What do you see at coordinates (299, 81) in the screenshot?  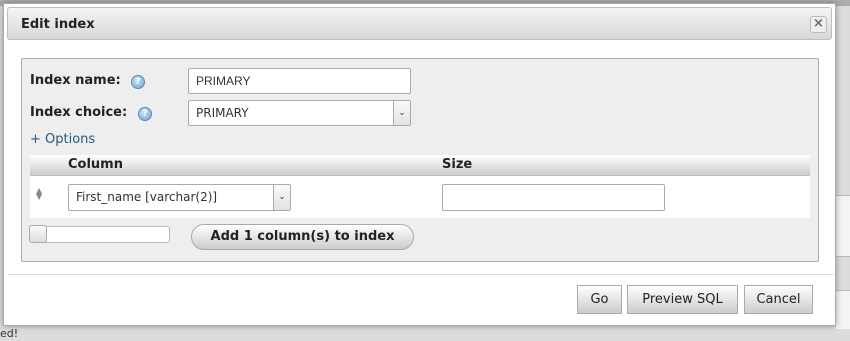 I see `index-name-input` at bounding box center [299, 81].